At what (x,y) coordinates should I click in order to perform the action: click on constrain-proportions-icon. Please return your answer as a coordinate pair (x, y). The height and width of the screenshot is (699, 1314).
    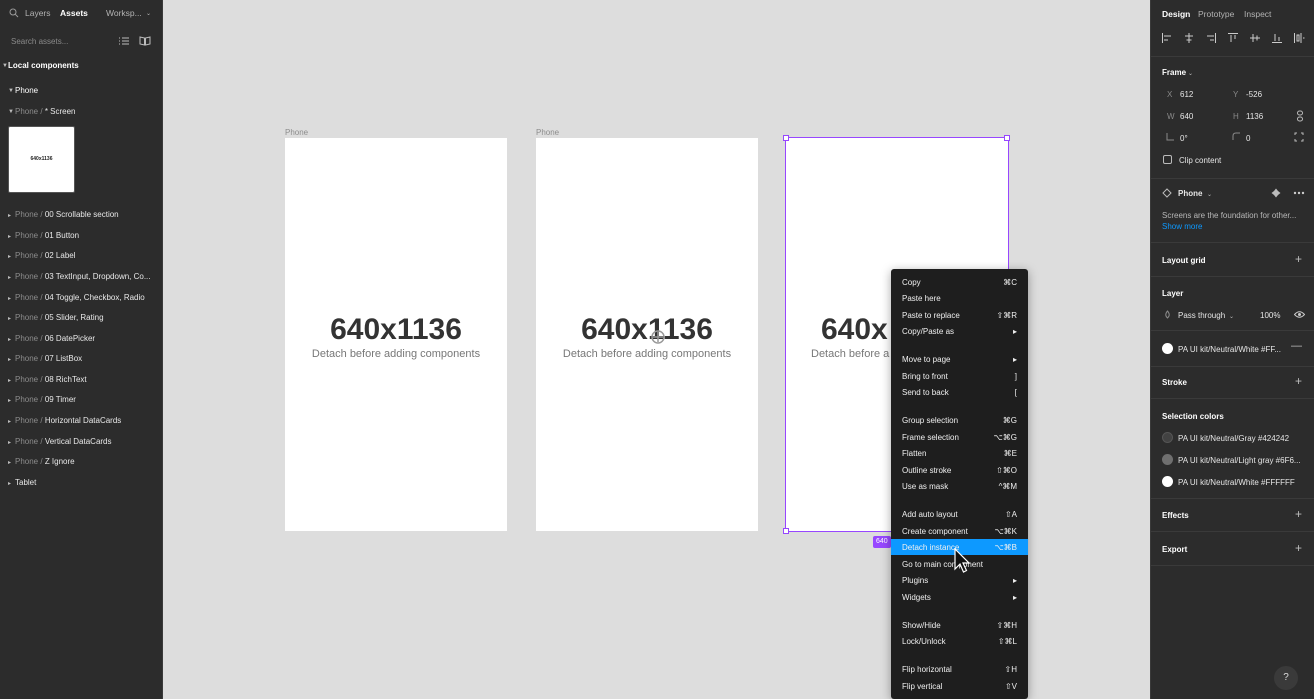
    Looking at the image, I should click on (1300, 116).